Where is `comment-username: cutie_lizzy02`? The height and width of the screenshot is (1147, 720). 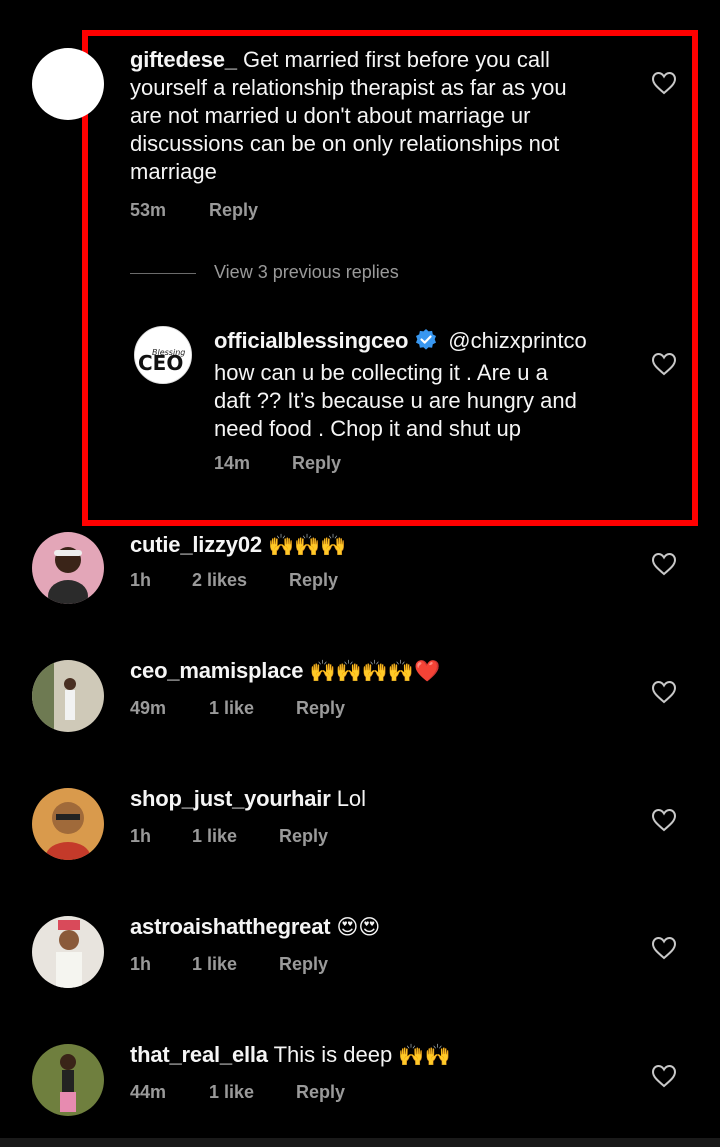 comment-username: cutie_lizzy02 is located at coordinates (196, 544).